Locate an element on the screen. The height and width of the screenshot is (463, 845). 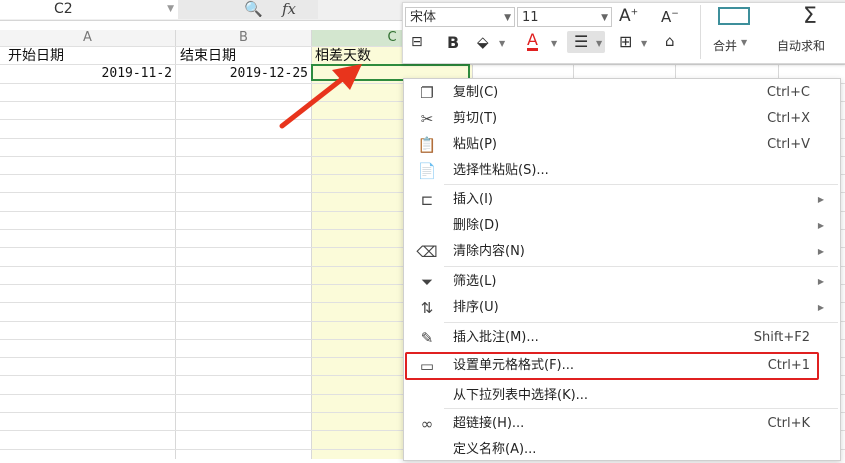
formula-tools: 🔍 fx is located at coordinates (248, 9).